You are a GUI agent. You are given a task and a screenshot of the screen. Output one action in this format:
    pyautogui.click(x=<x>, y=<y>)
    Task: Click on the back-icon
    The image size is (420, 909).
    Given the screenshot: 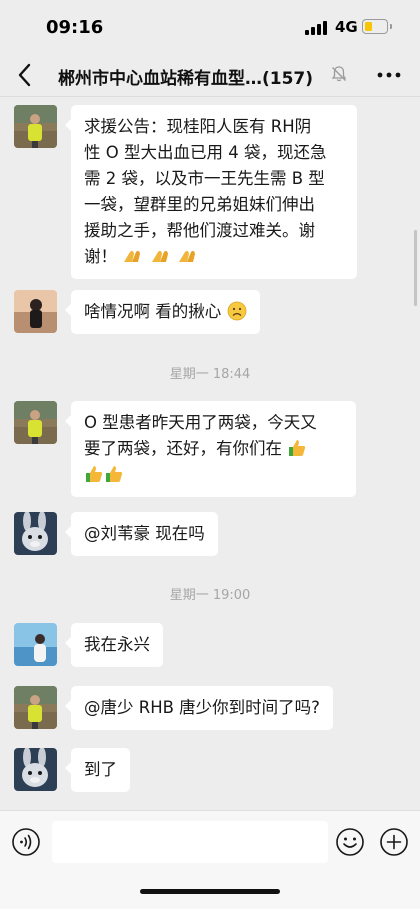 What is the action you would take?
    pyautogui.click(x=25, y=75)
    